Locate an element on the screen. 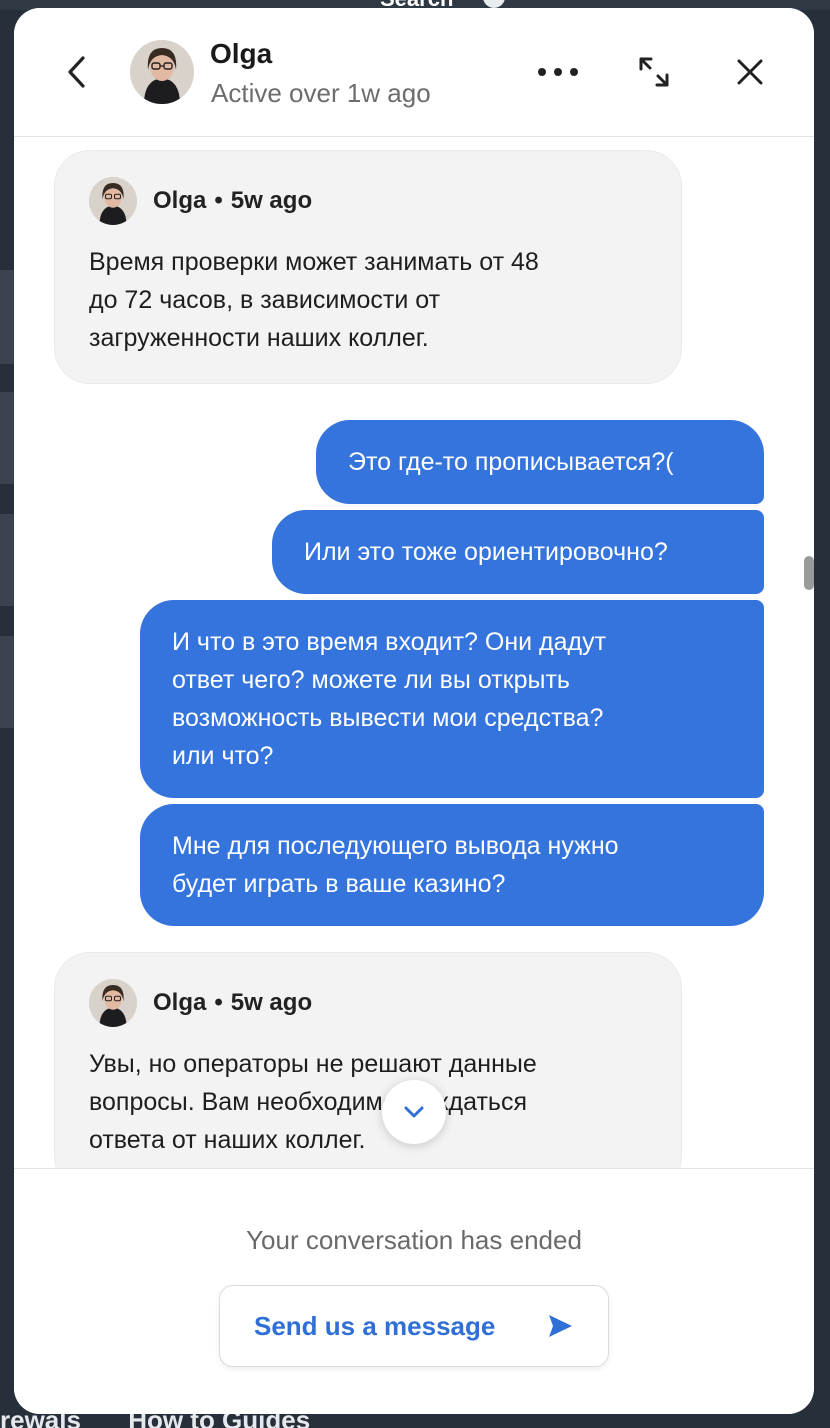 The height and width of the screenshot is (1428, 830). message-line: ответа от наших коллег. is located at coordinates (227, 1140).